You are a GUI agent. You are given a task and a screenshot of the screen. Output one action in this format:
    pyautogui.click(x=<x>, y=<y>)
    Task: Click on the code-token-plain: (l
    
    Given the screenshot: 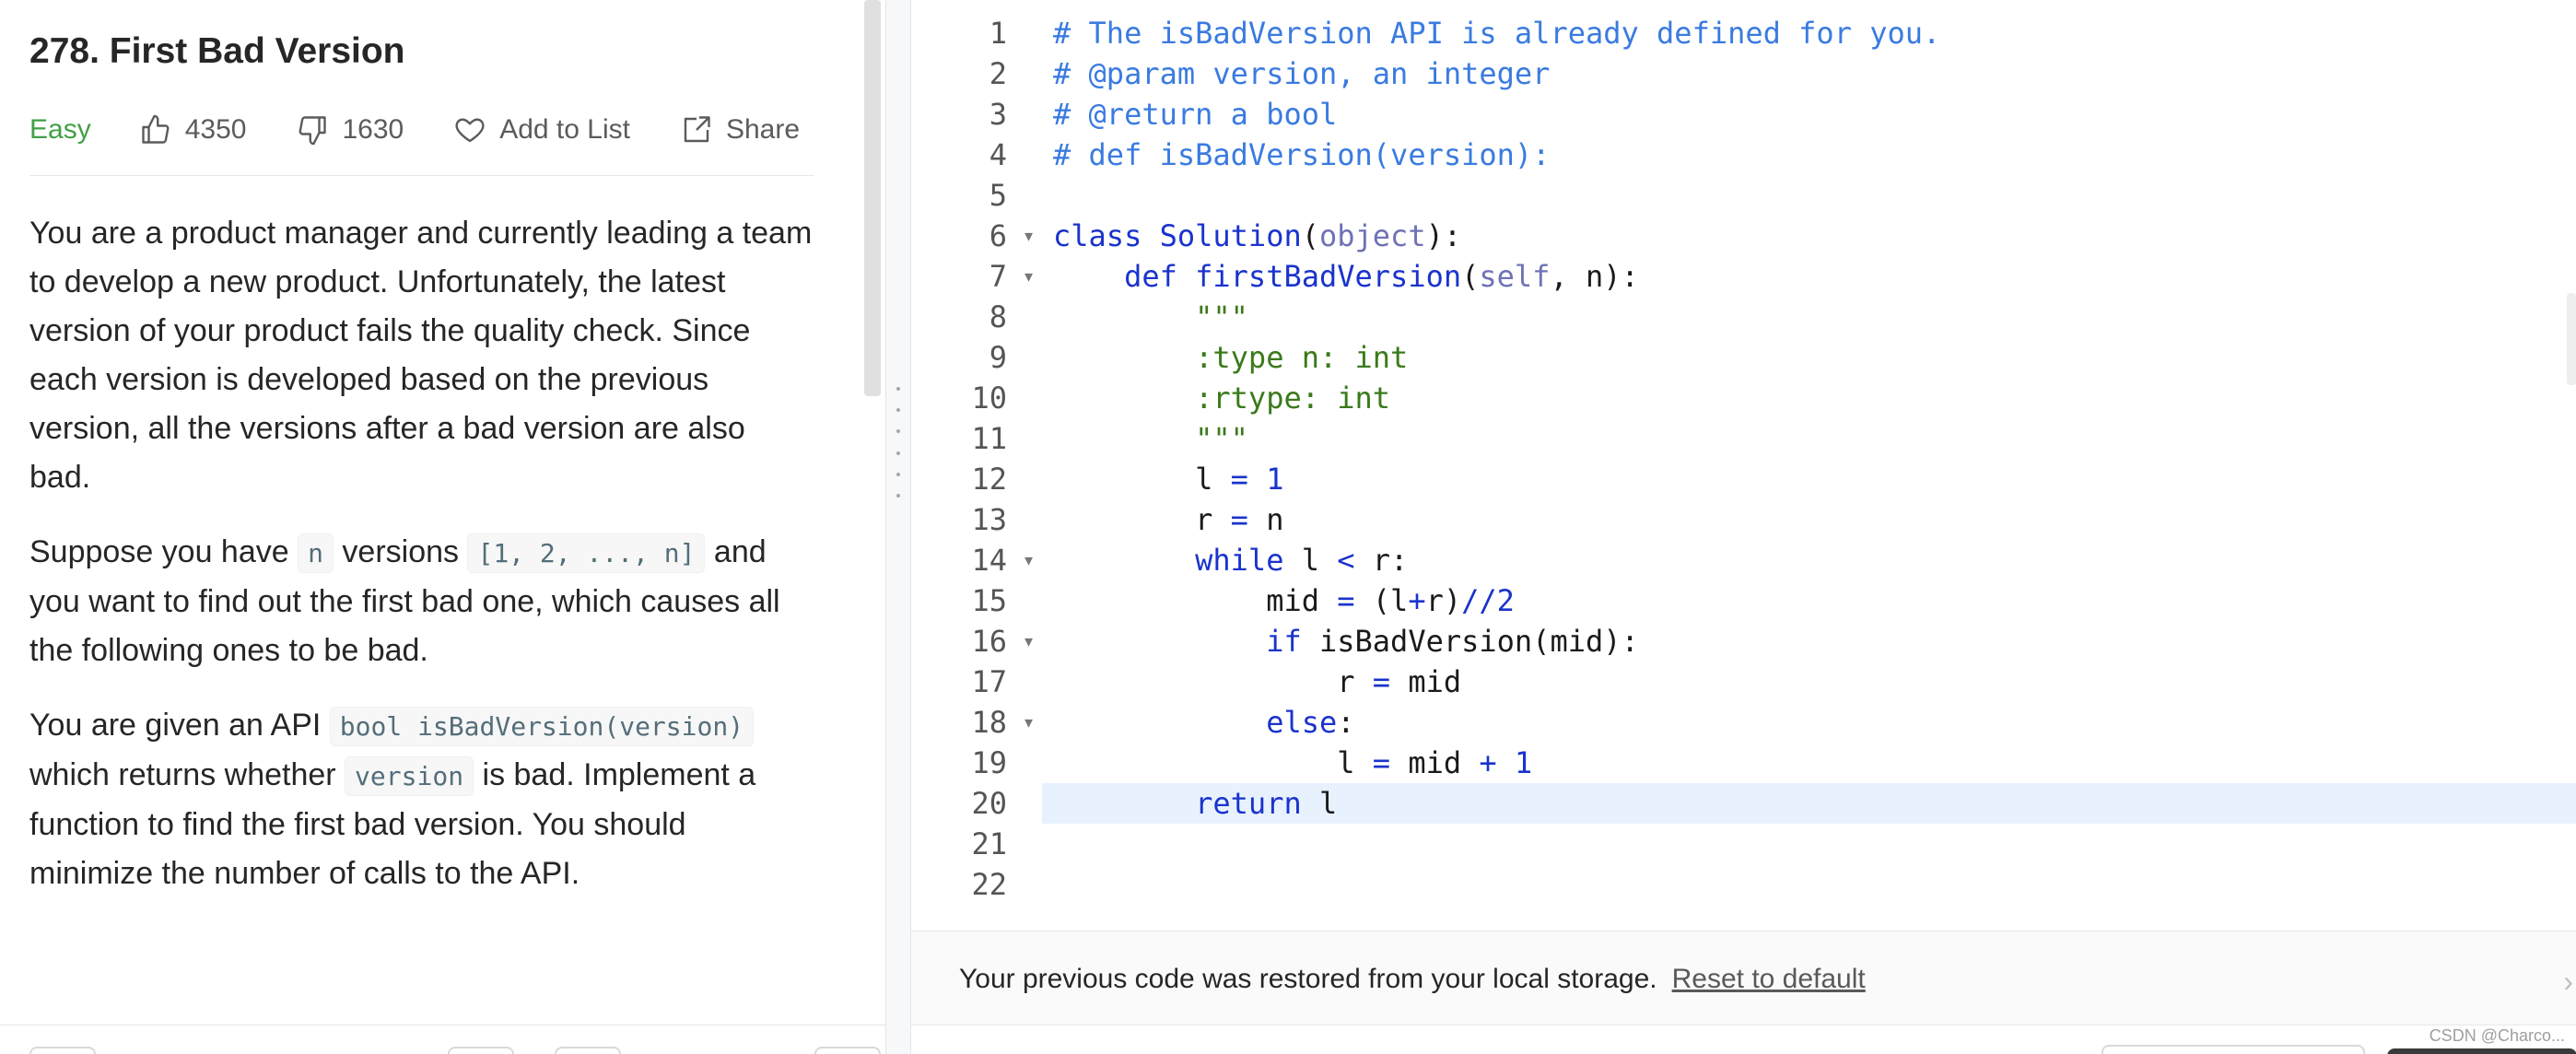 What is the action you would take?
    pyautogui.click(x=1381, y=600)
    